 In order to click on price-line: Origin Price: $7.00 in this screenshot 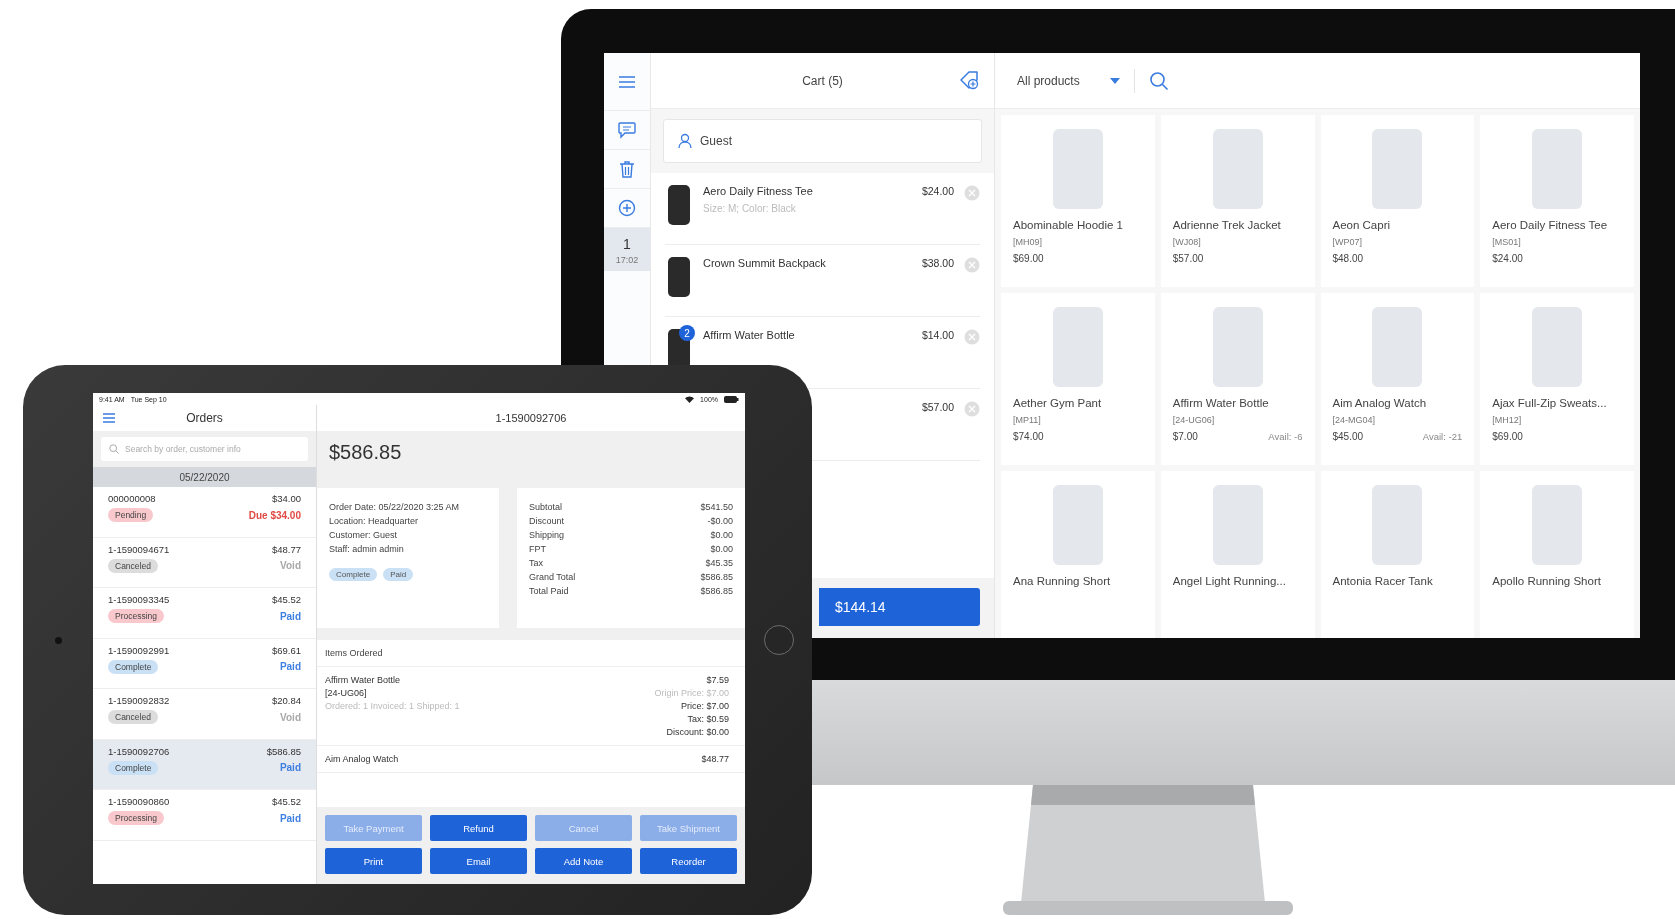, I will do `click(691, 693)`.